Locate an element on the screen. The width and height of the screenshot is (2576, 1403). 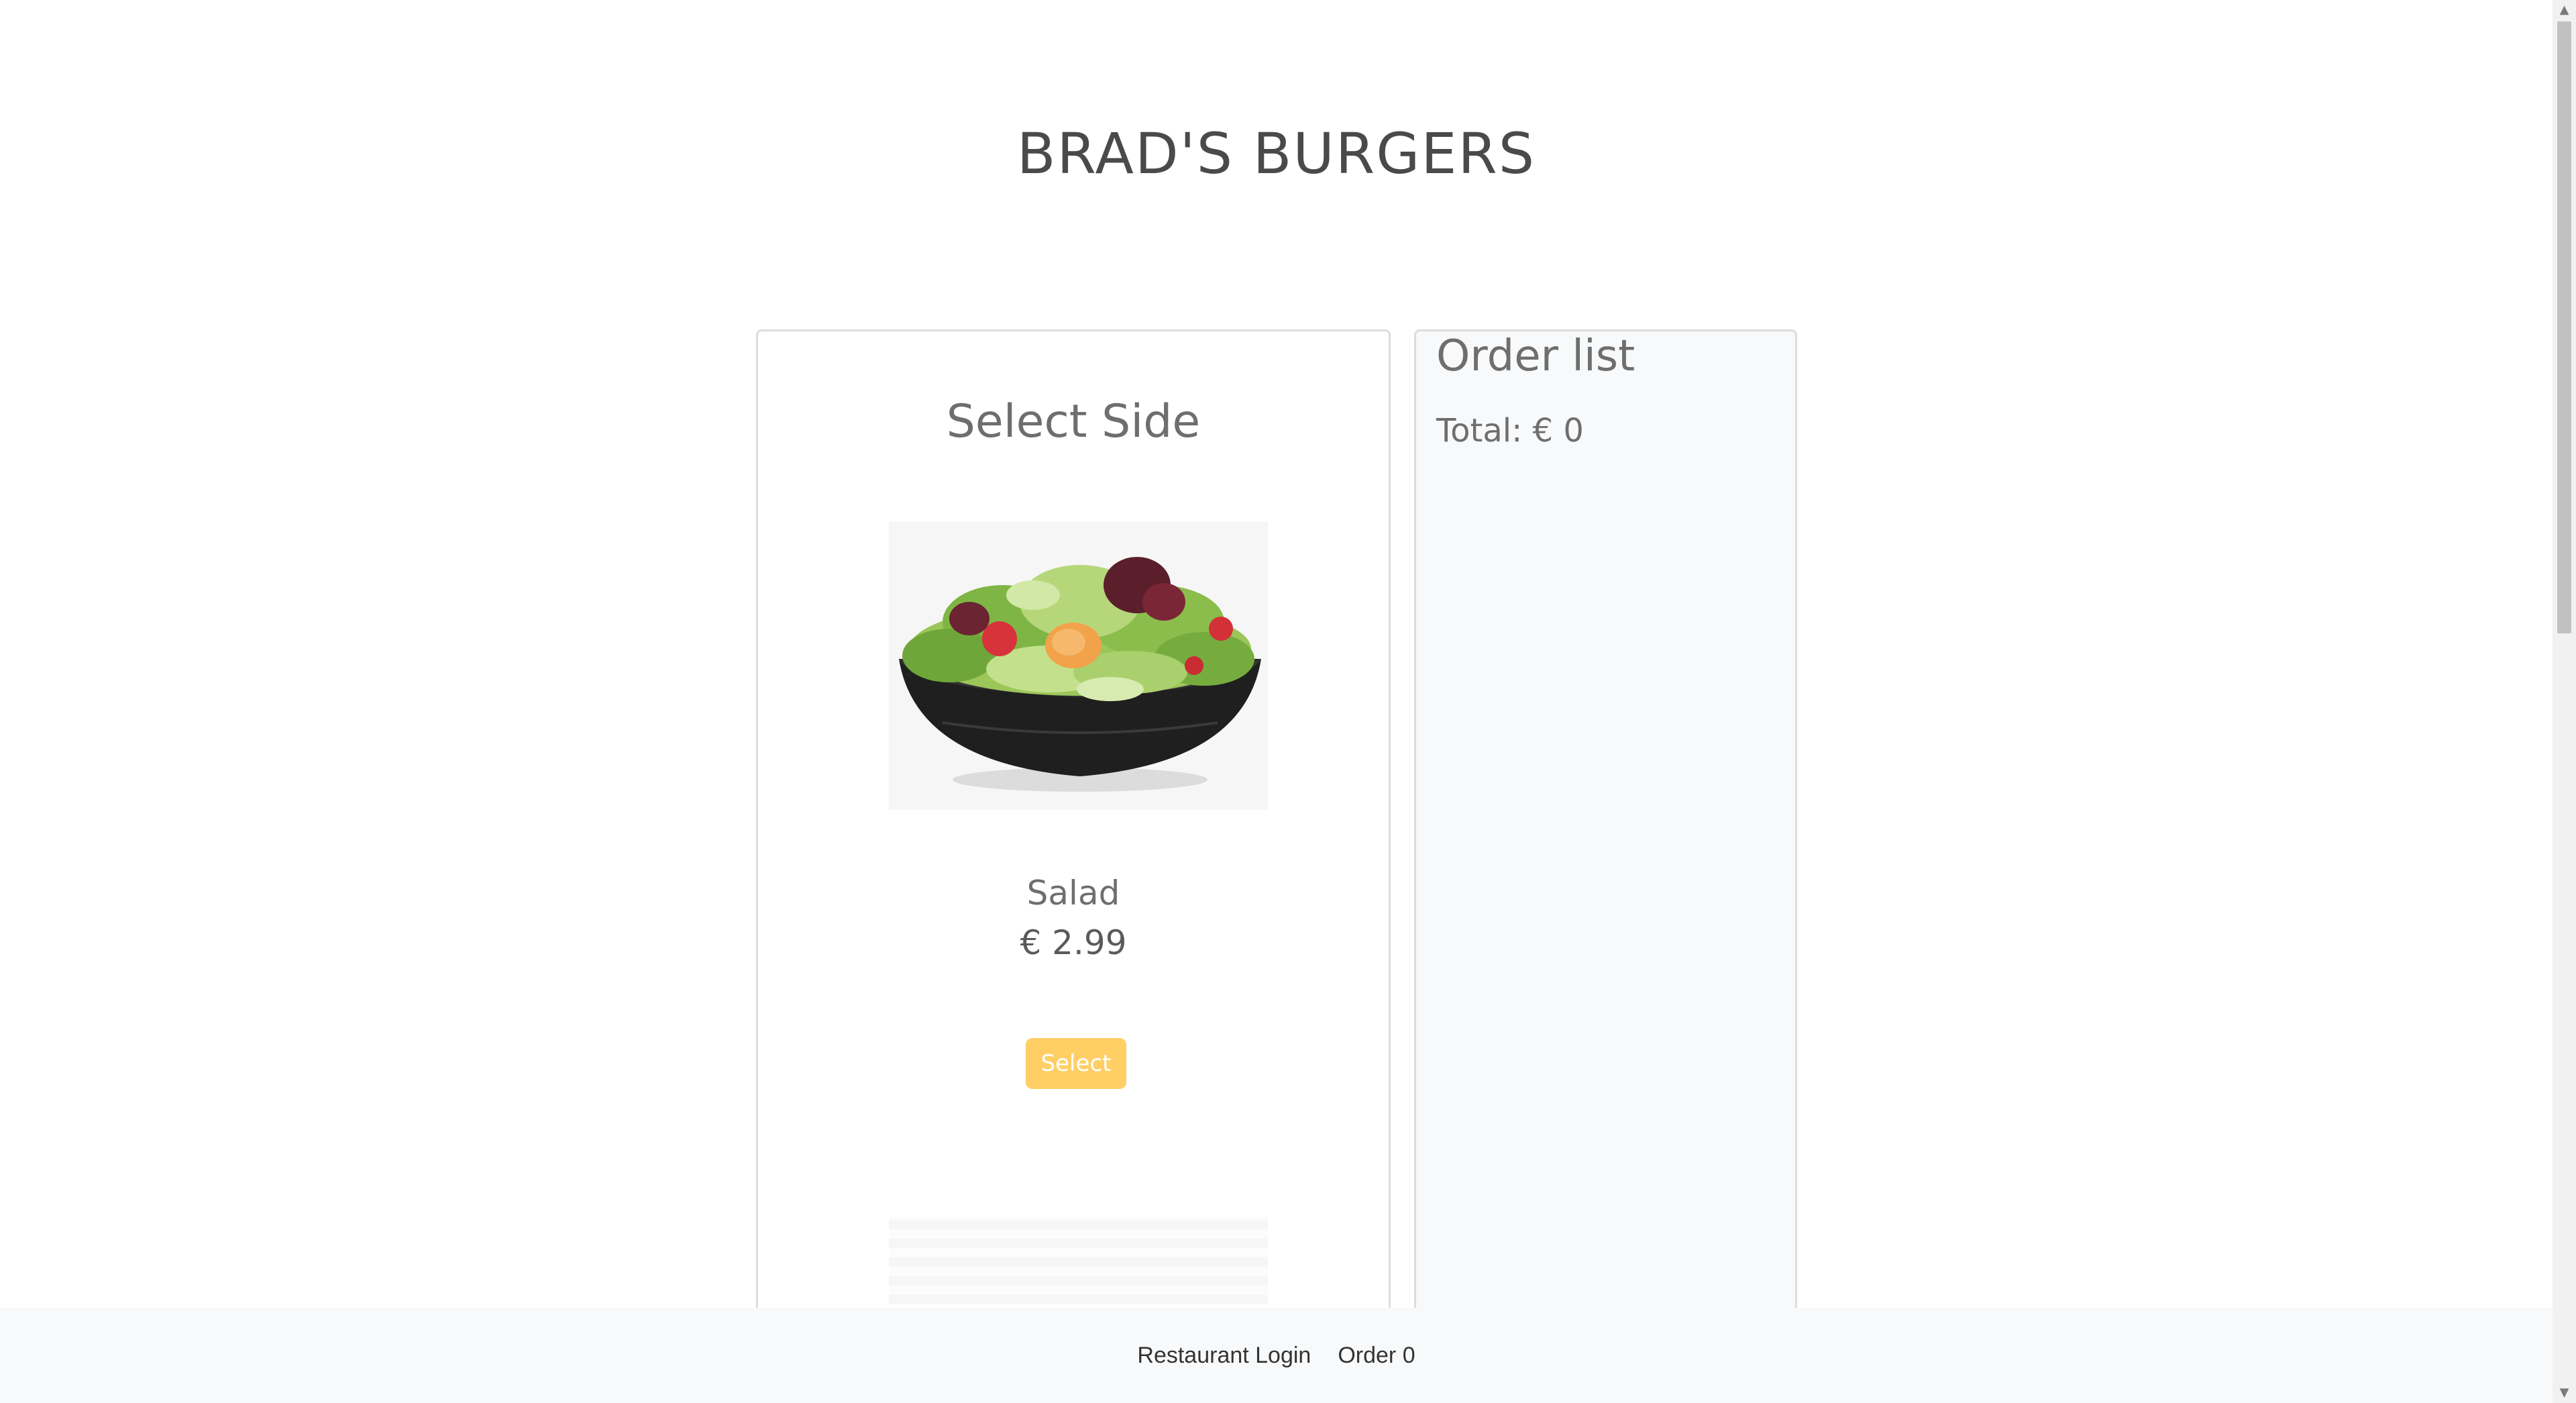
order-total: Total: € 0 is located at coordinates (1510, 431).